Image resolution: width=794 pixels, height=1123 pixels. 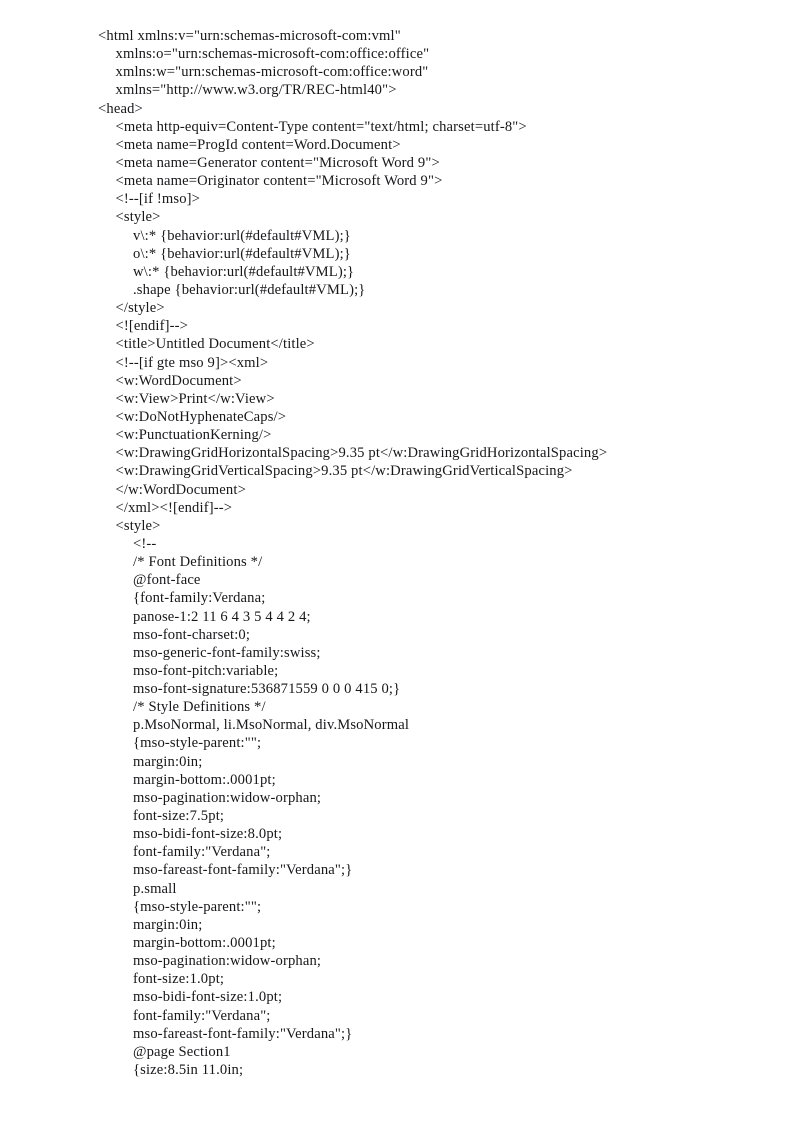 I want to click on code-line: /* Font Definitions */, so click(x=198, y=562).